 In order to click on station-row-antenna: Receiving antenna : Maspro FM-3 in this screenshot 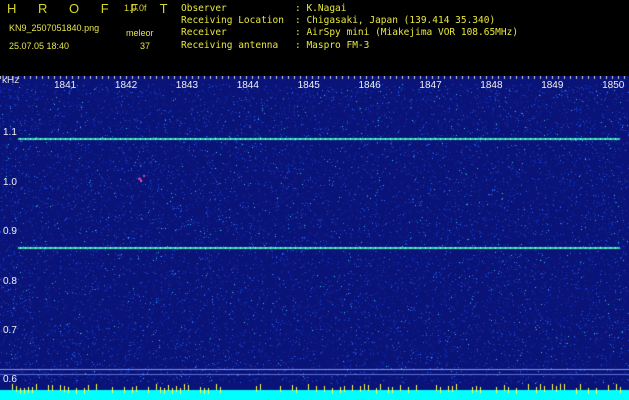, I will do `click(349, 46)`.